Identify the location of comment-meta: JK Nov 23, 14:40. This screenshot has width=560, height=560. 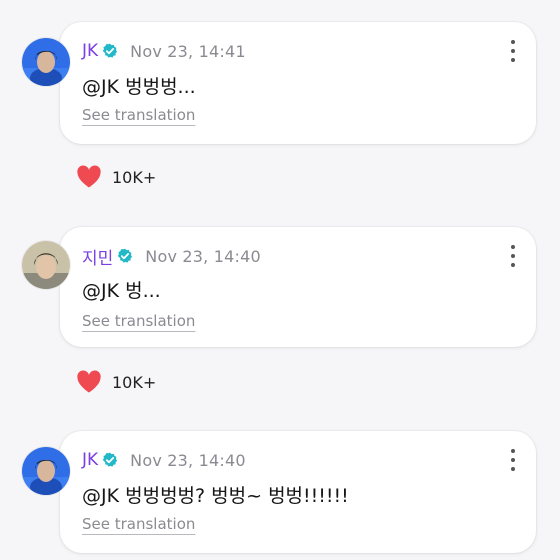
(164, 460).